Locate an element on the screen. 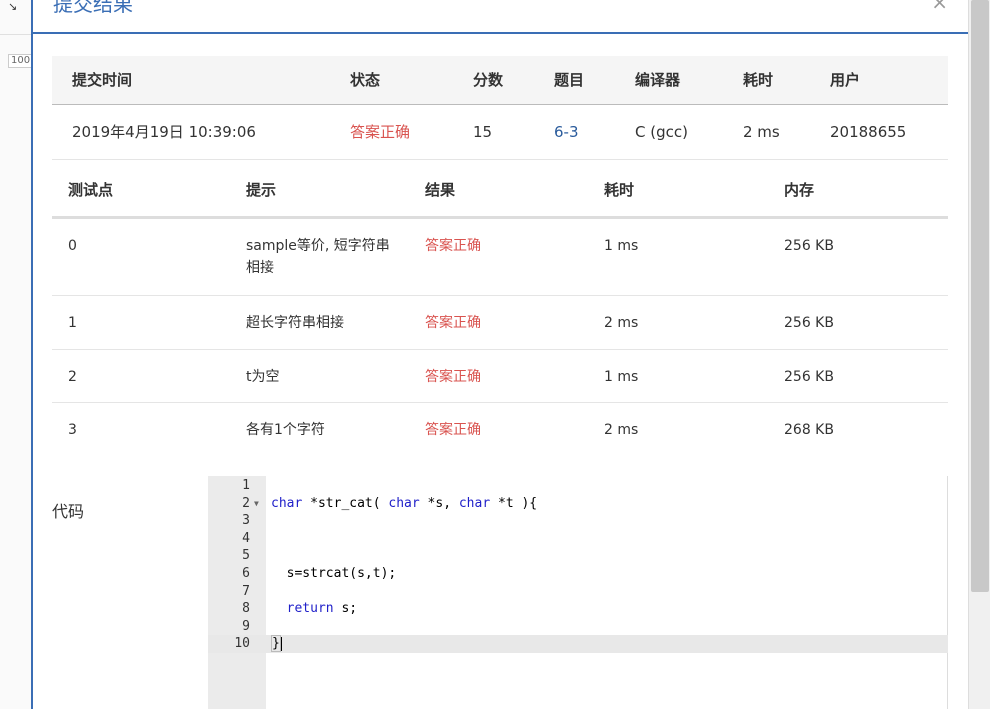 The height and width of the screenshot is (709, 990). code-text: s=strcat(s,t); is located at coordinates (334, 573).